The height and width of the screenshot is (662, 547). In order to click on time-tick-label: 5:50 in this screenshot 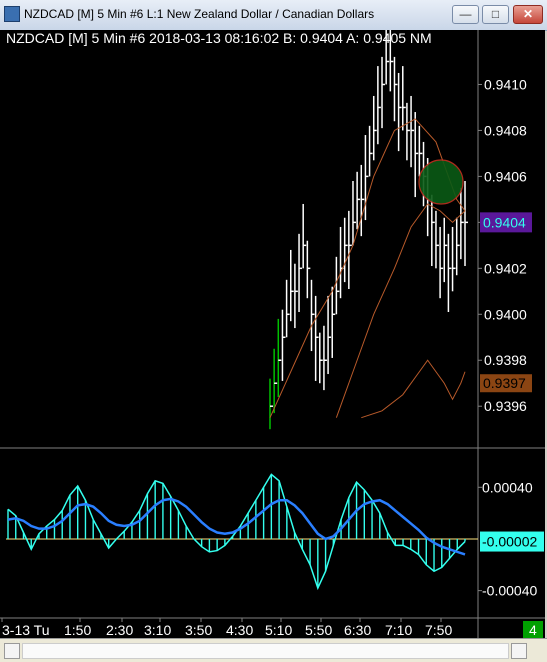, I will do `click(318, 630)`.